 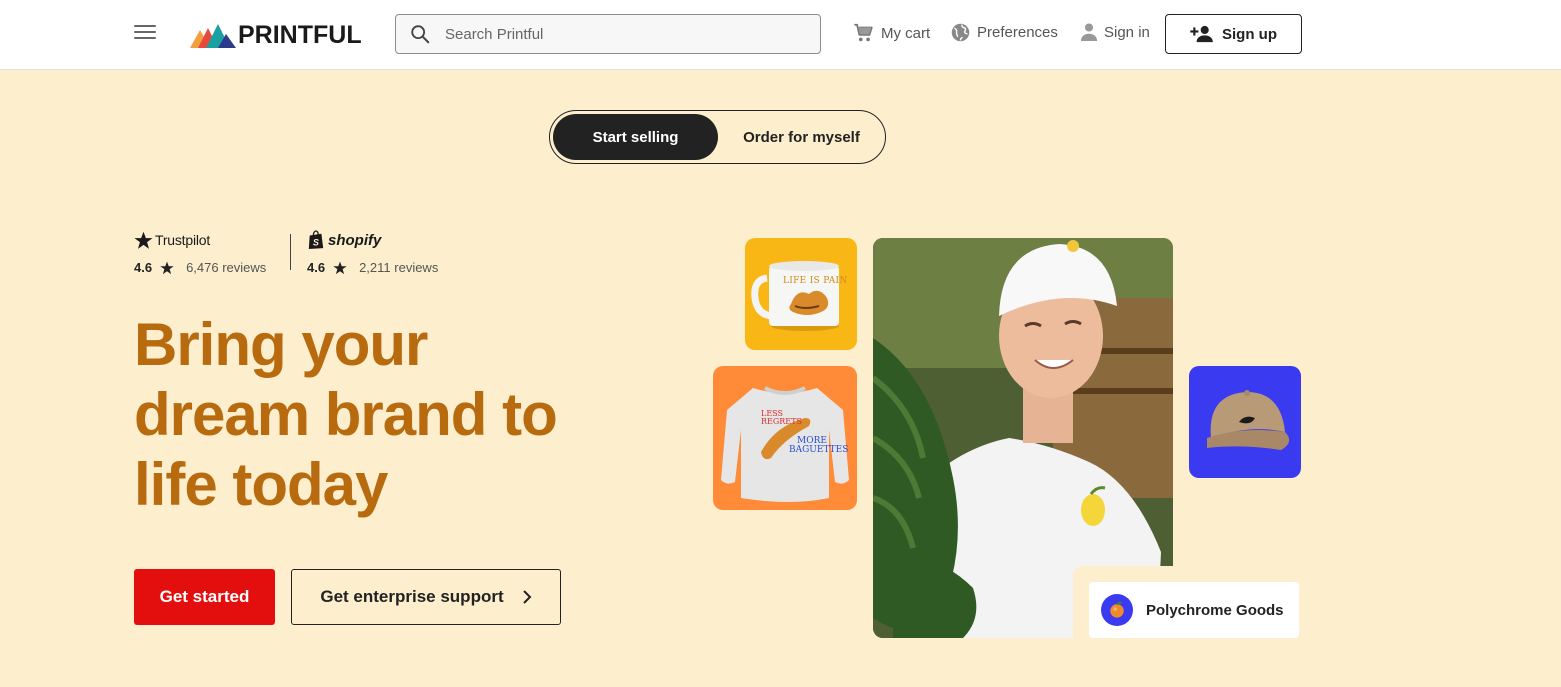 I want to click on shopify-rating: S shopify 4.6 2,211 reviews, so click(x=372, y=252).